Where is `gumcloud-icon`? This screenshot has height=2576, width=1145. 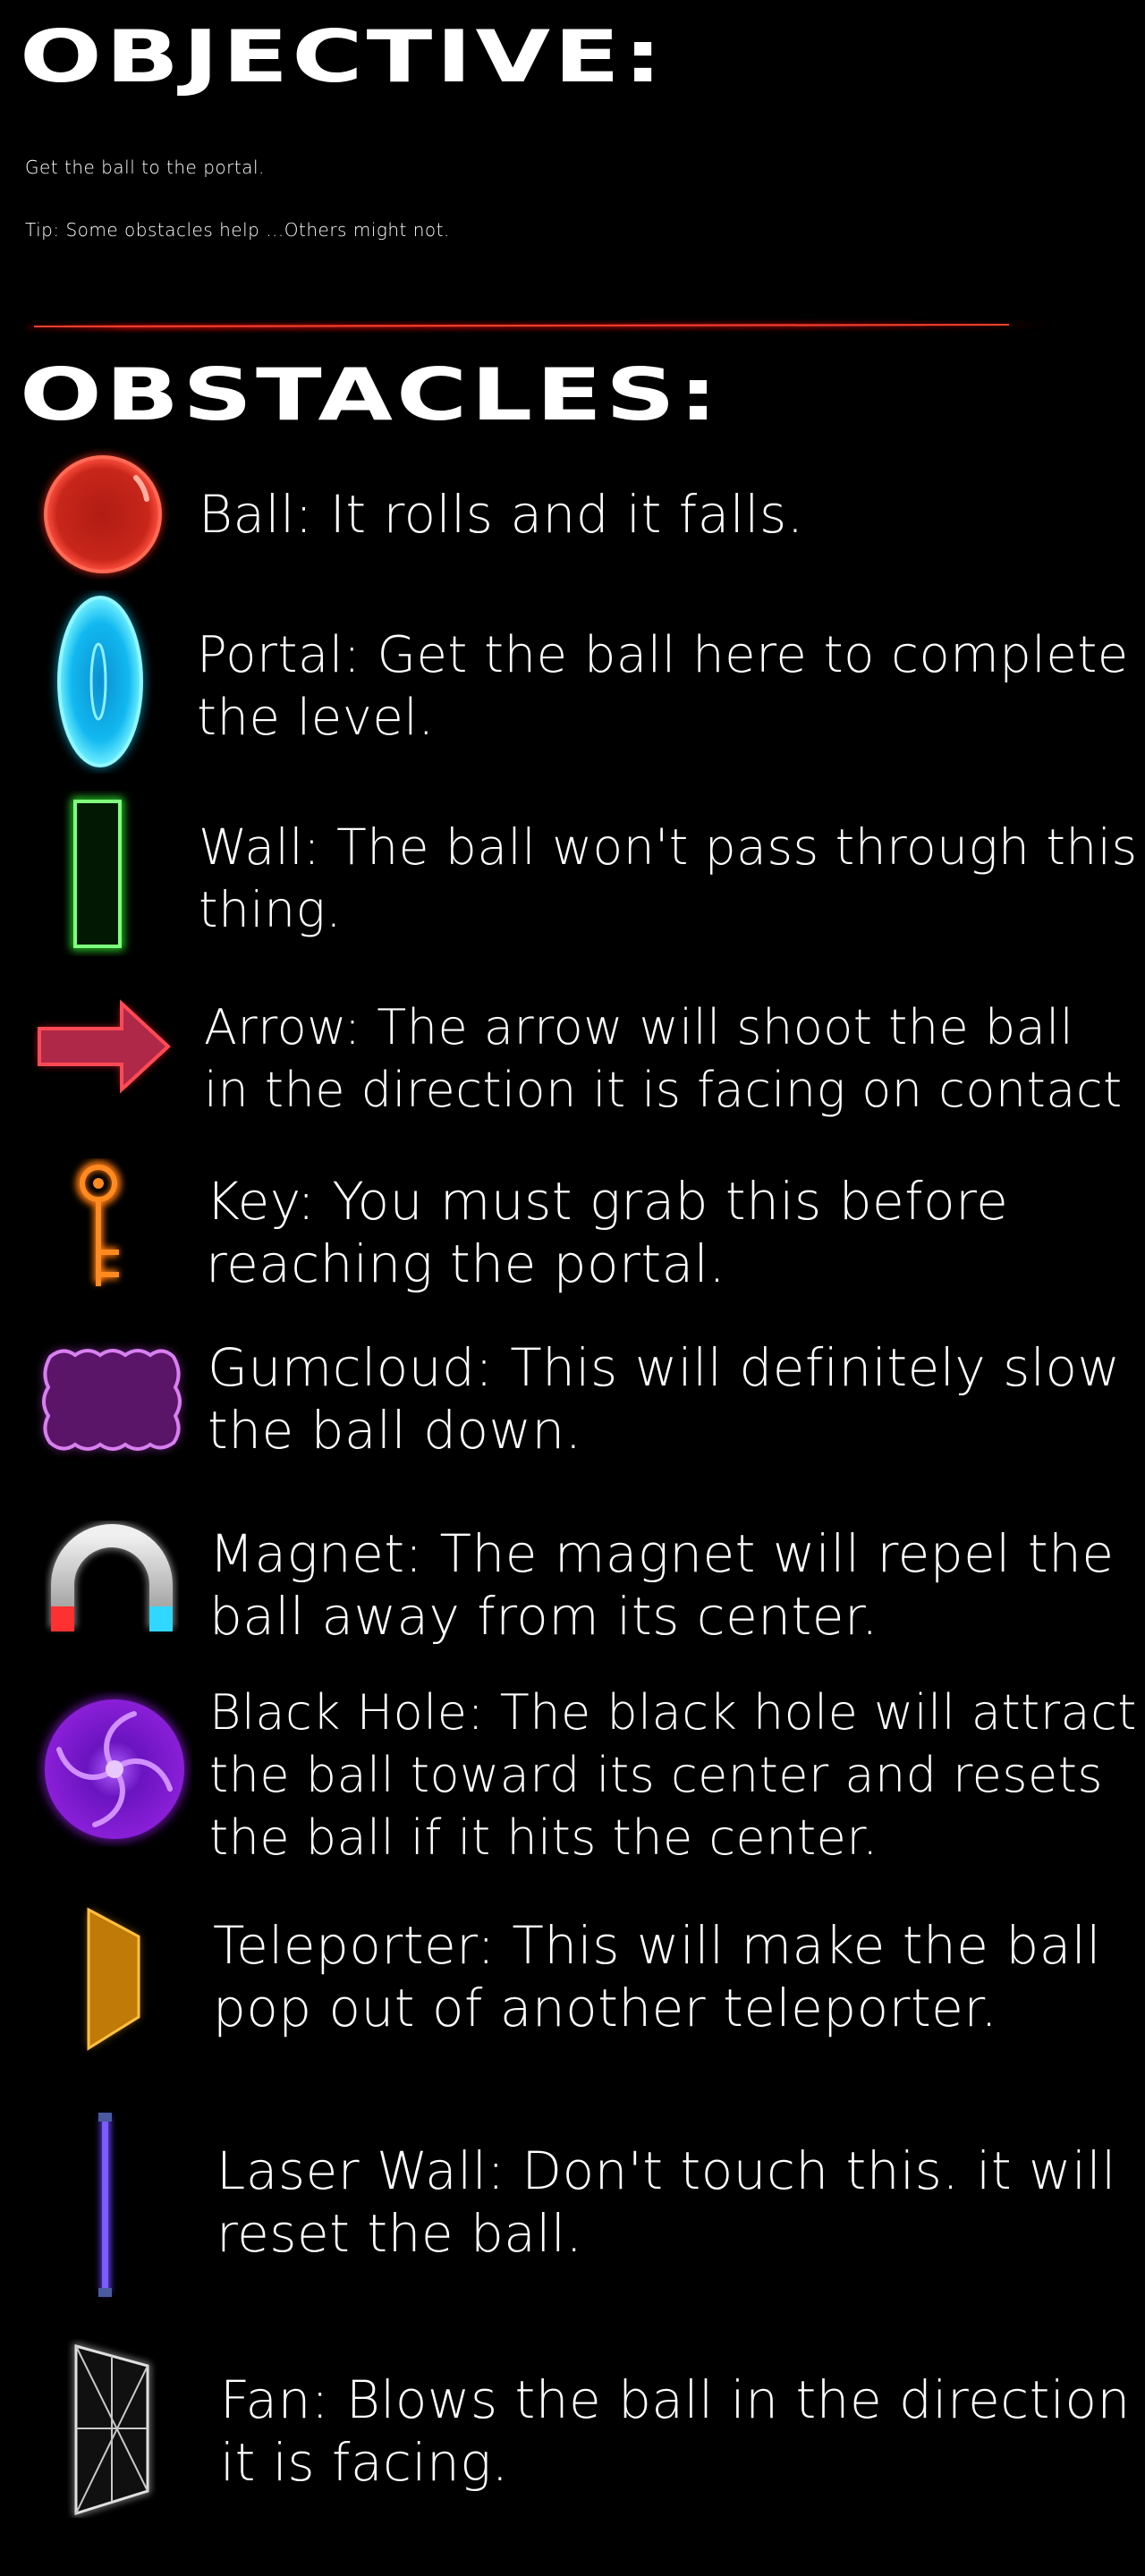 gumcloud-icon is located at coordinates (112, 1400).